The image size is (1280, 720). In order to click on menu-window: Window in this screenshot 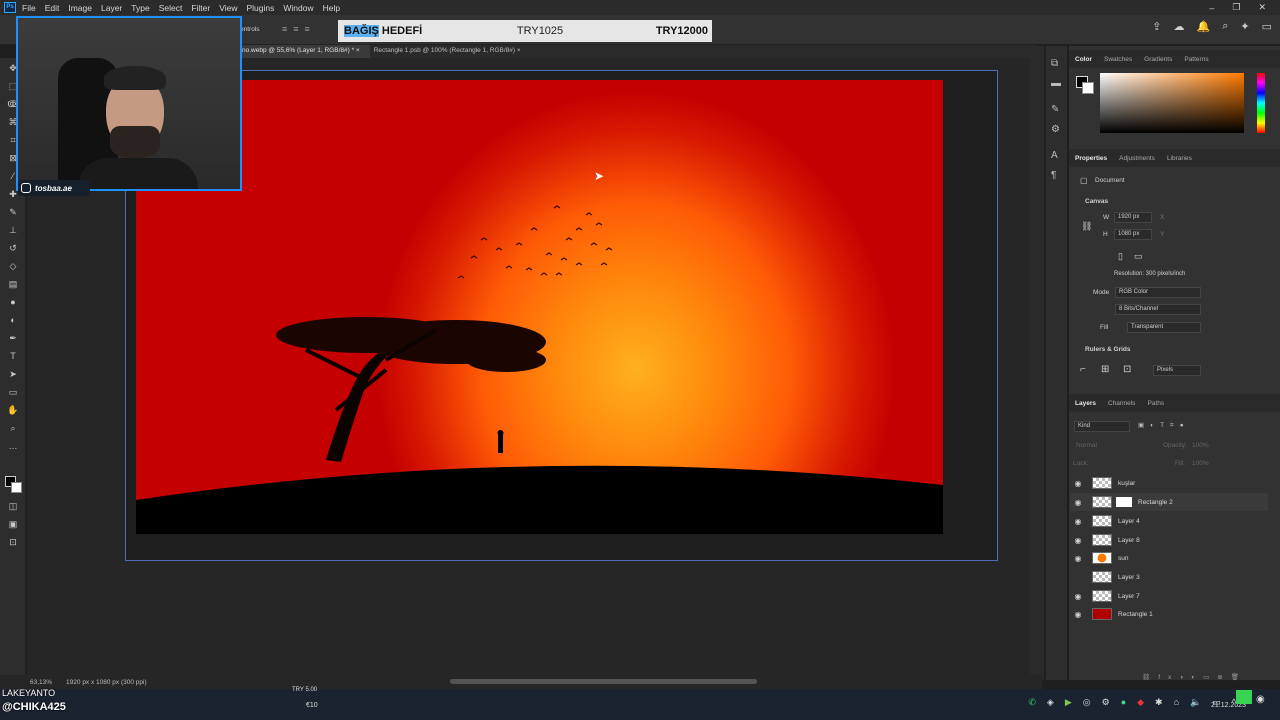, I will do `click(298, 8)`.